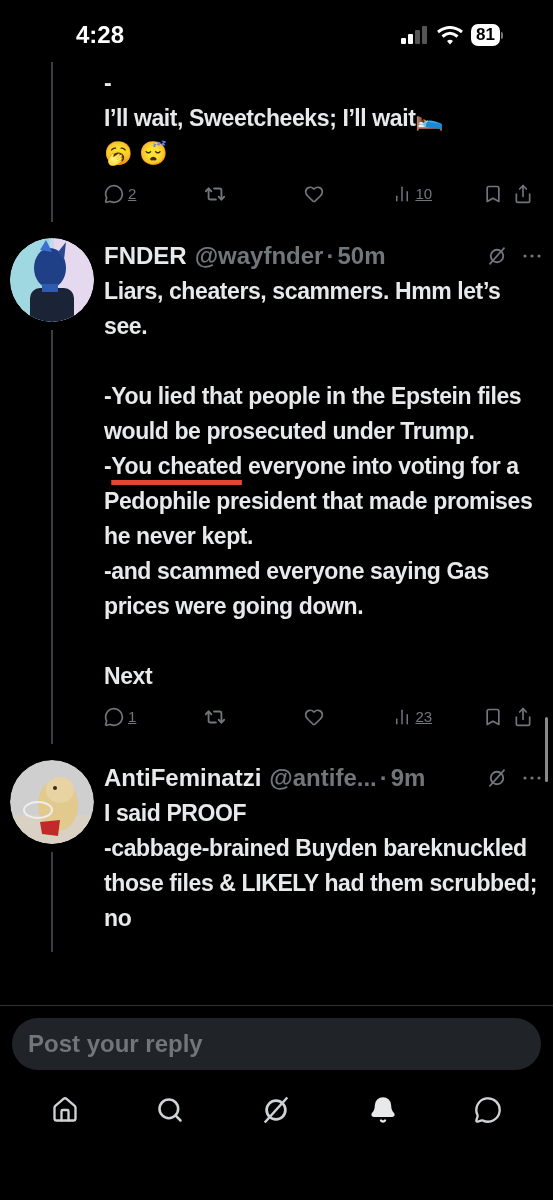 This screenshot has width=553, height=1200. Describe the element at coordinates (321, 883) in the screenshot. I see `post-text: -cabbage-brained Buyden bareknuckled those files & LIKELY had them scrubbed; no` at that location.